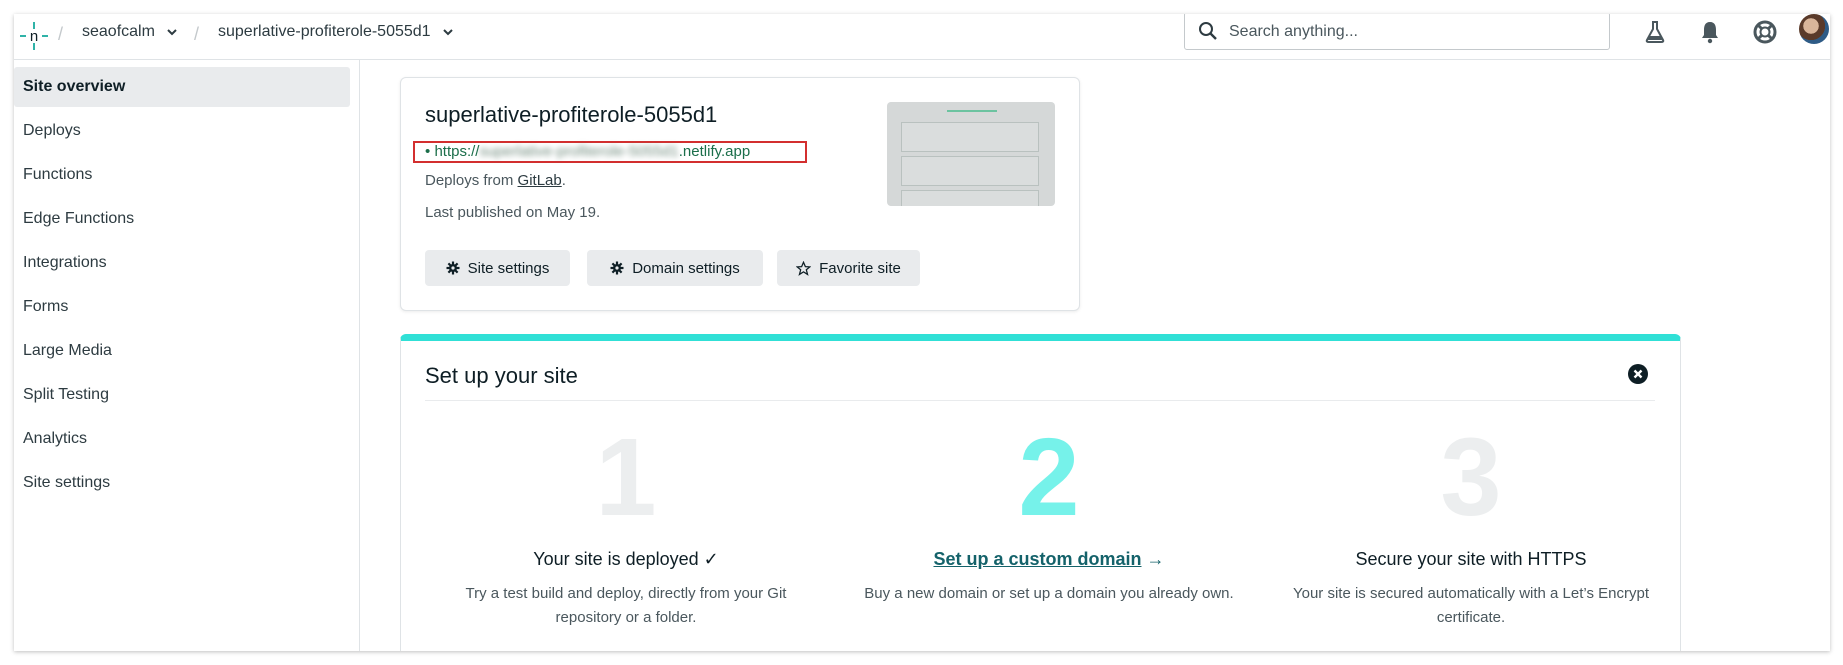 Image resolution: width=1843 pixels, height=665 pixels. Describe the element at coordinates (182, 263) in the screenshot. I see `sidebar-item-integrations: Integrations` at that location.